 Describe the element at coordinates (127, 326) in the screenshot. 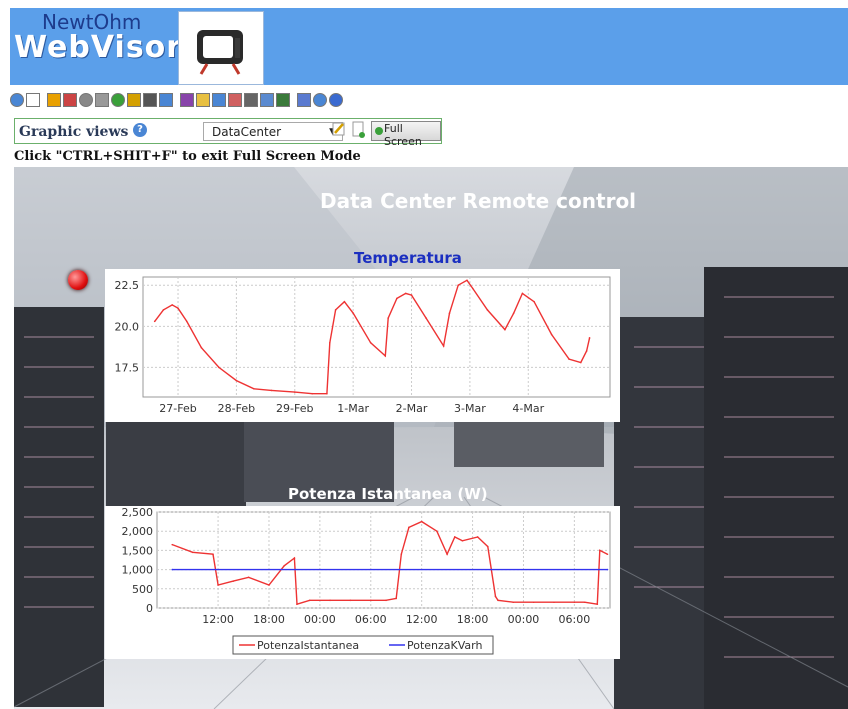

I see `y-tick-label: 20.0` at that location.